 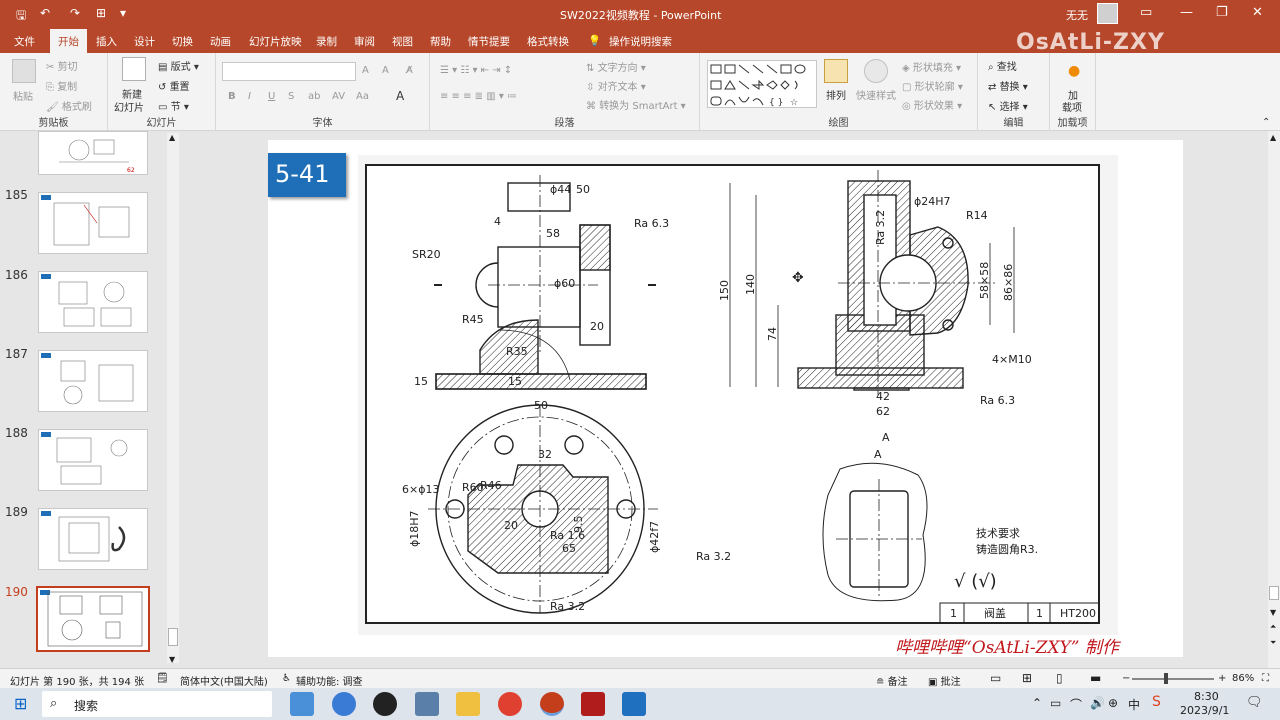 What do you see at coordinates (173, 105) in the screenshot?
I see `section-button: ▭ 节 ▾` at bounding box center [173, 105].